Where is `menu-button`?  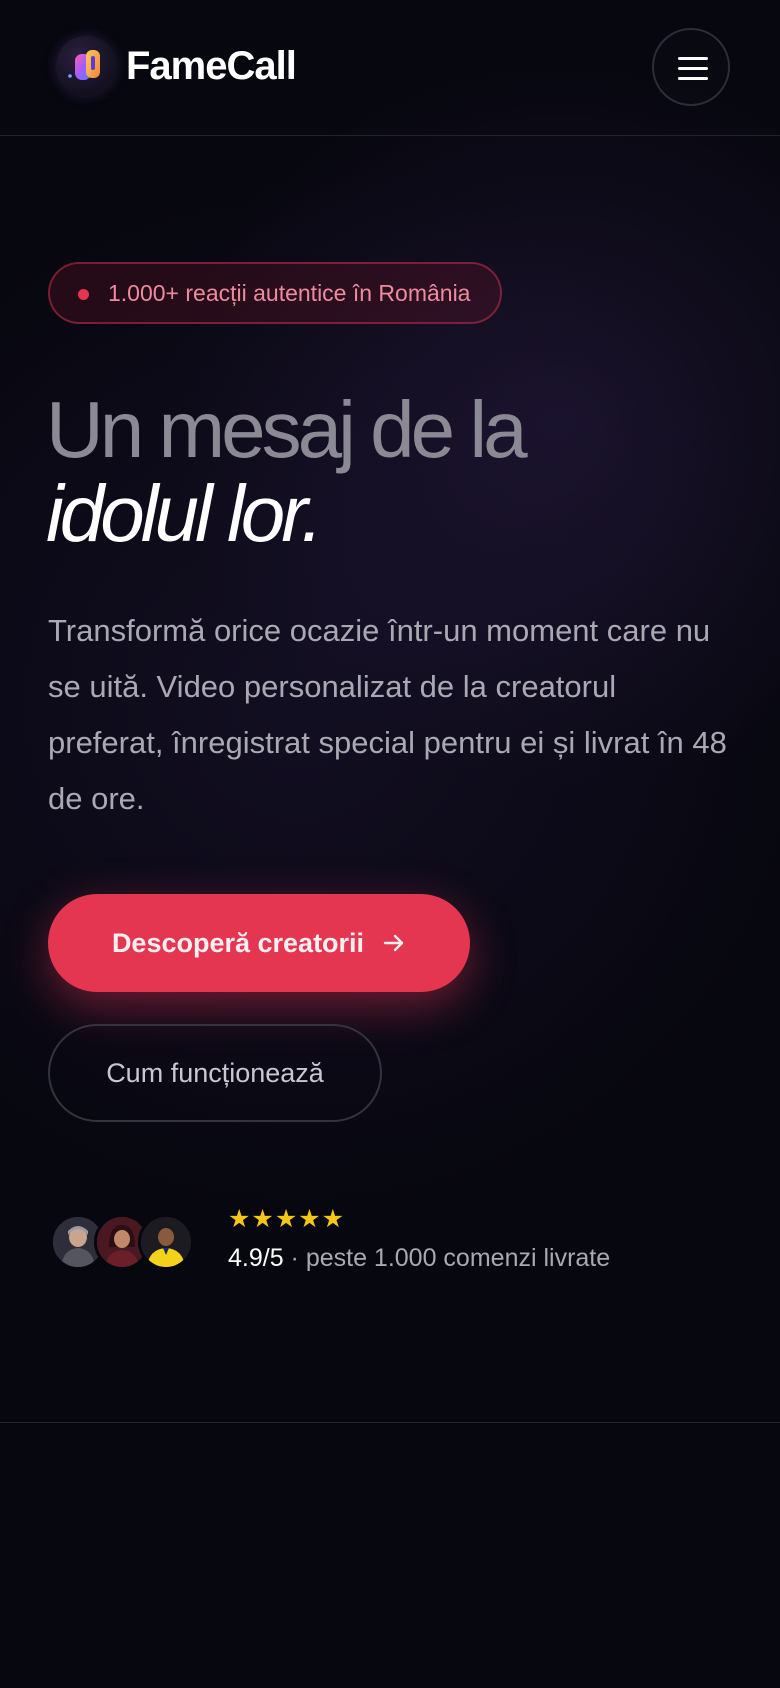
menu-button is located at coordinates (691, 67).